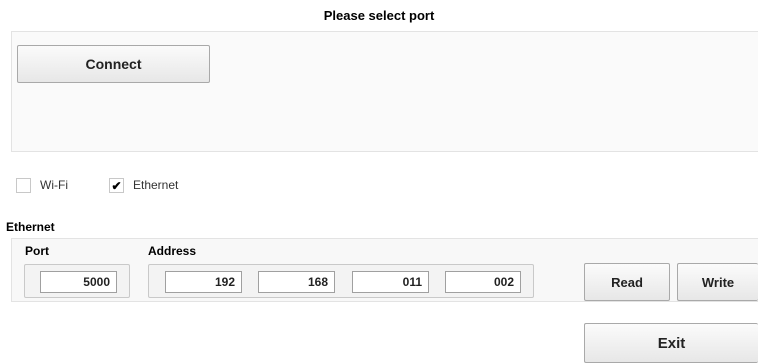 The width and height of the screenshot is (758, 363). I want to click on checkmark-icon: ✔, so click(116, 185).